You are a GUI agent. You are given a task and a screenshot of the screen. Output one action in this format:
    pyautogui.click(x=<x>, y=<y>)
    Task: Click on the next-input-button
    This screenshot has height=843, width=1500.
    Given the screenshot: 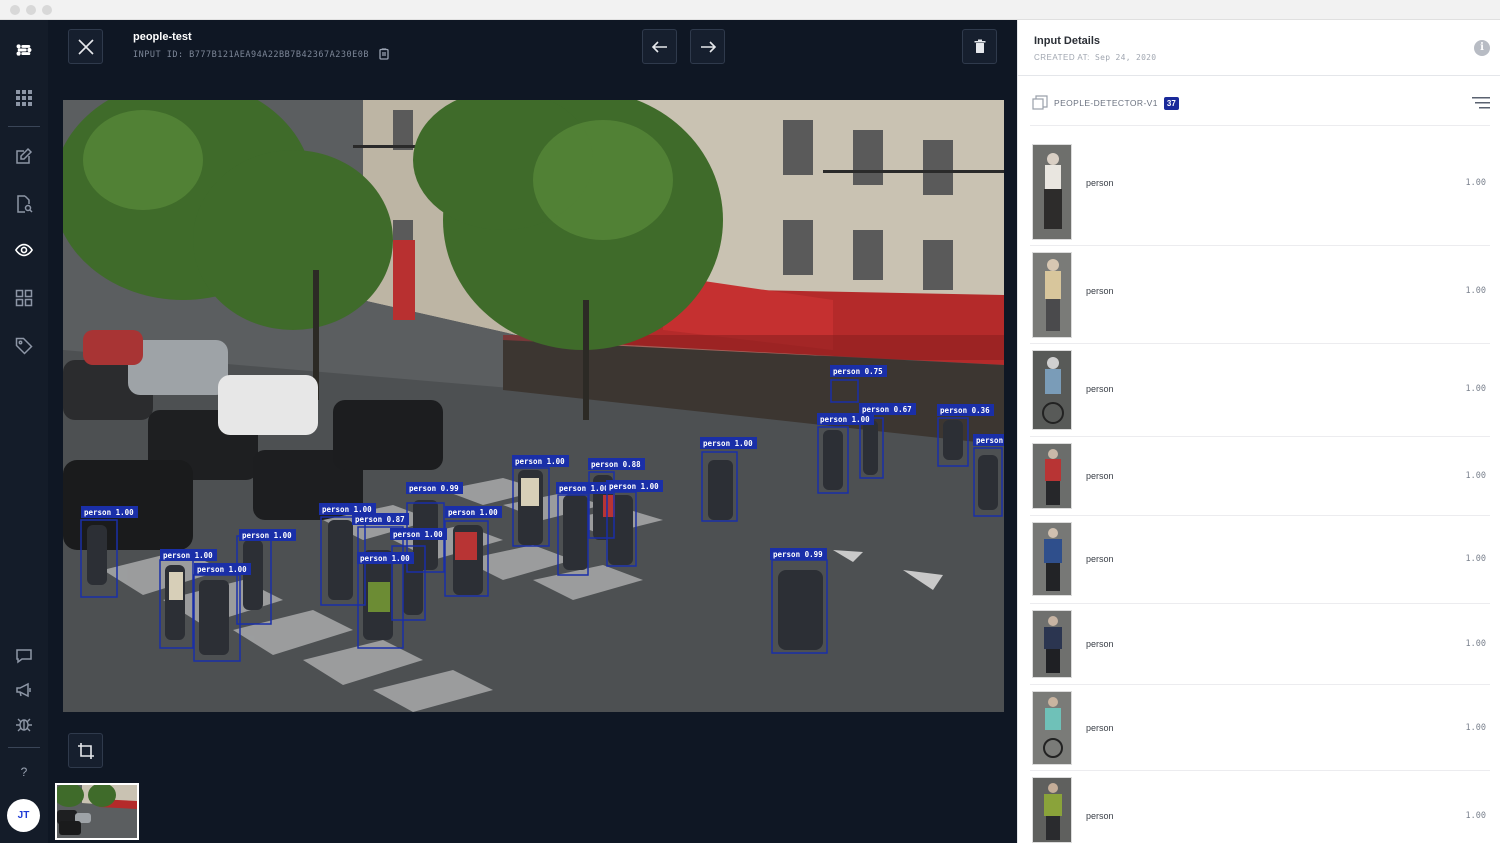 What is the action you would take?
    pyautogui.click(x=707, y=46)
    